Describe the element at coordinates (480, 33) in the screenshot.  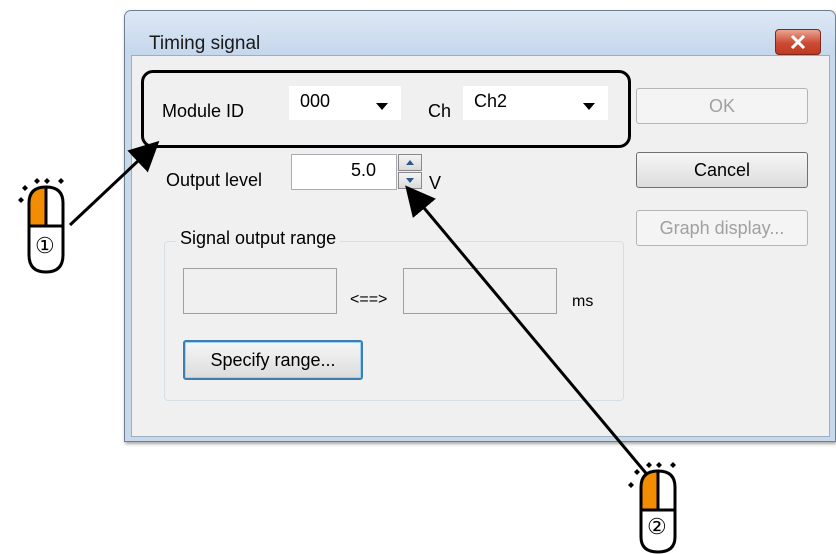
I see `title-bar: Timing signal` at that location.